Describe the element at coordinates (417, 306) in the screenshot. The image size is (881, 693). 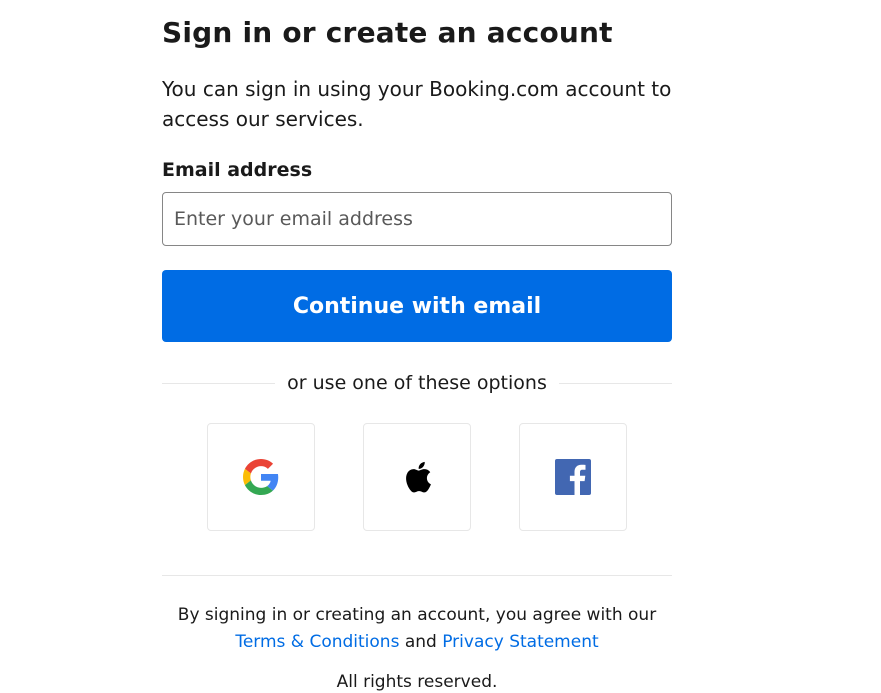
I see `continue-with-email-button: Continue with email` at that location.